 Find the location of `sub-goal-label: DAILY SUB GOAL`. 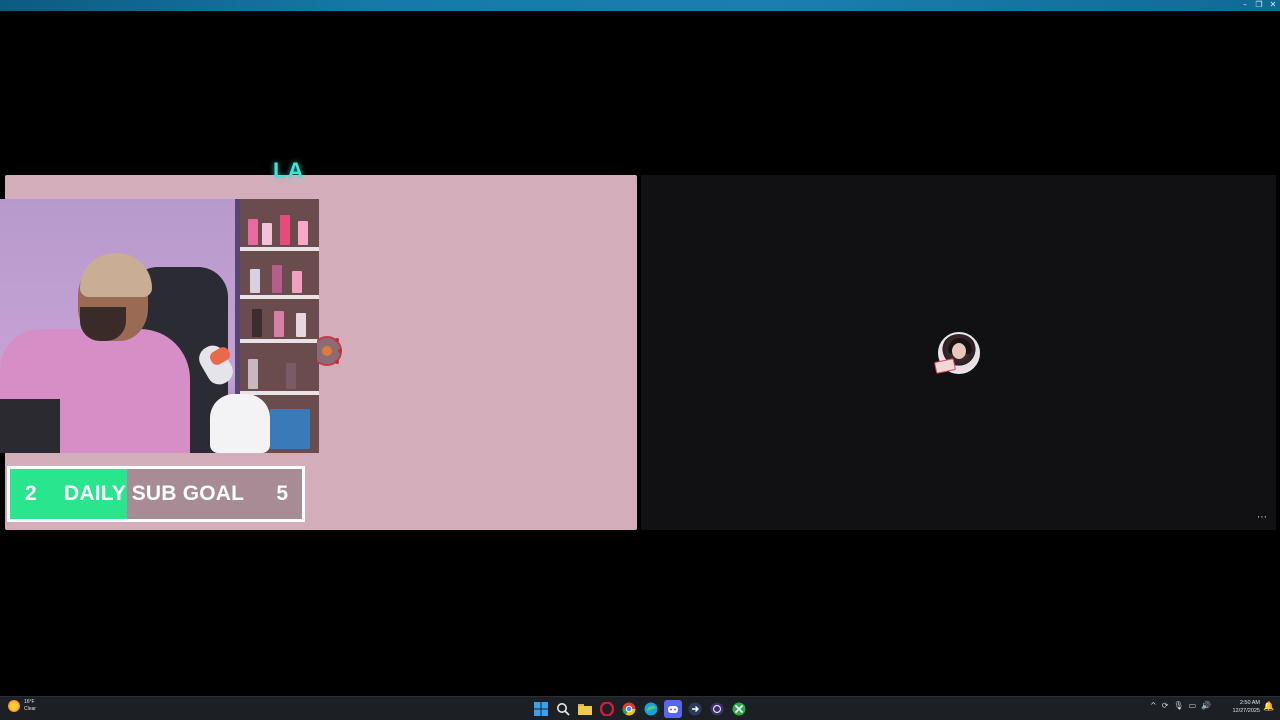

sub-goal-label: DAILY SUB GOAL is located at coordinates (154, 493).